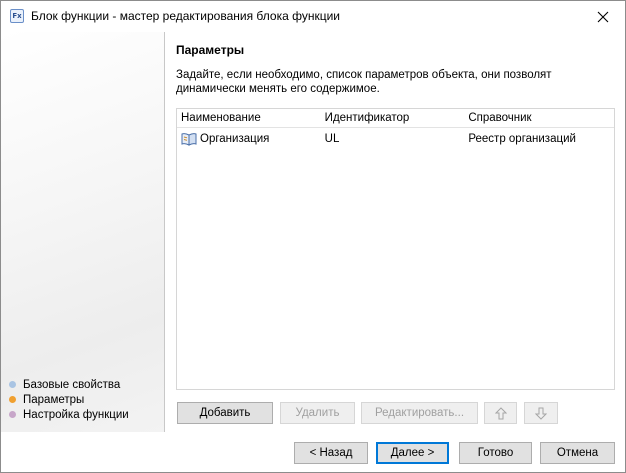 The width and height of the screenshot is (626, 473). Describe the element at coordinates (495, 453) in the screenshot. I see `finish-button: Готово` at that location.